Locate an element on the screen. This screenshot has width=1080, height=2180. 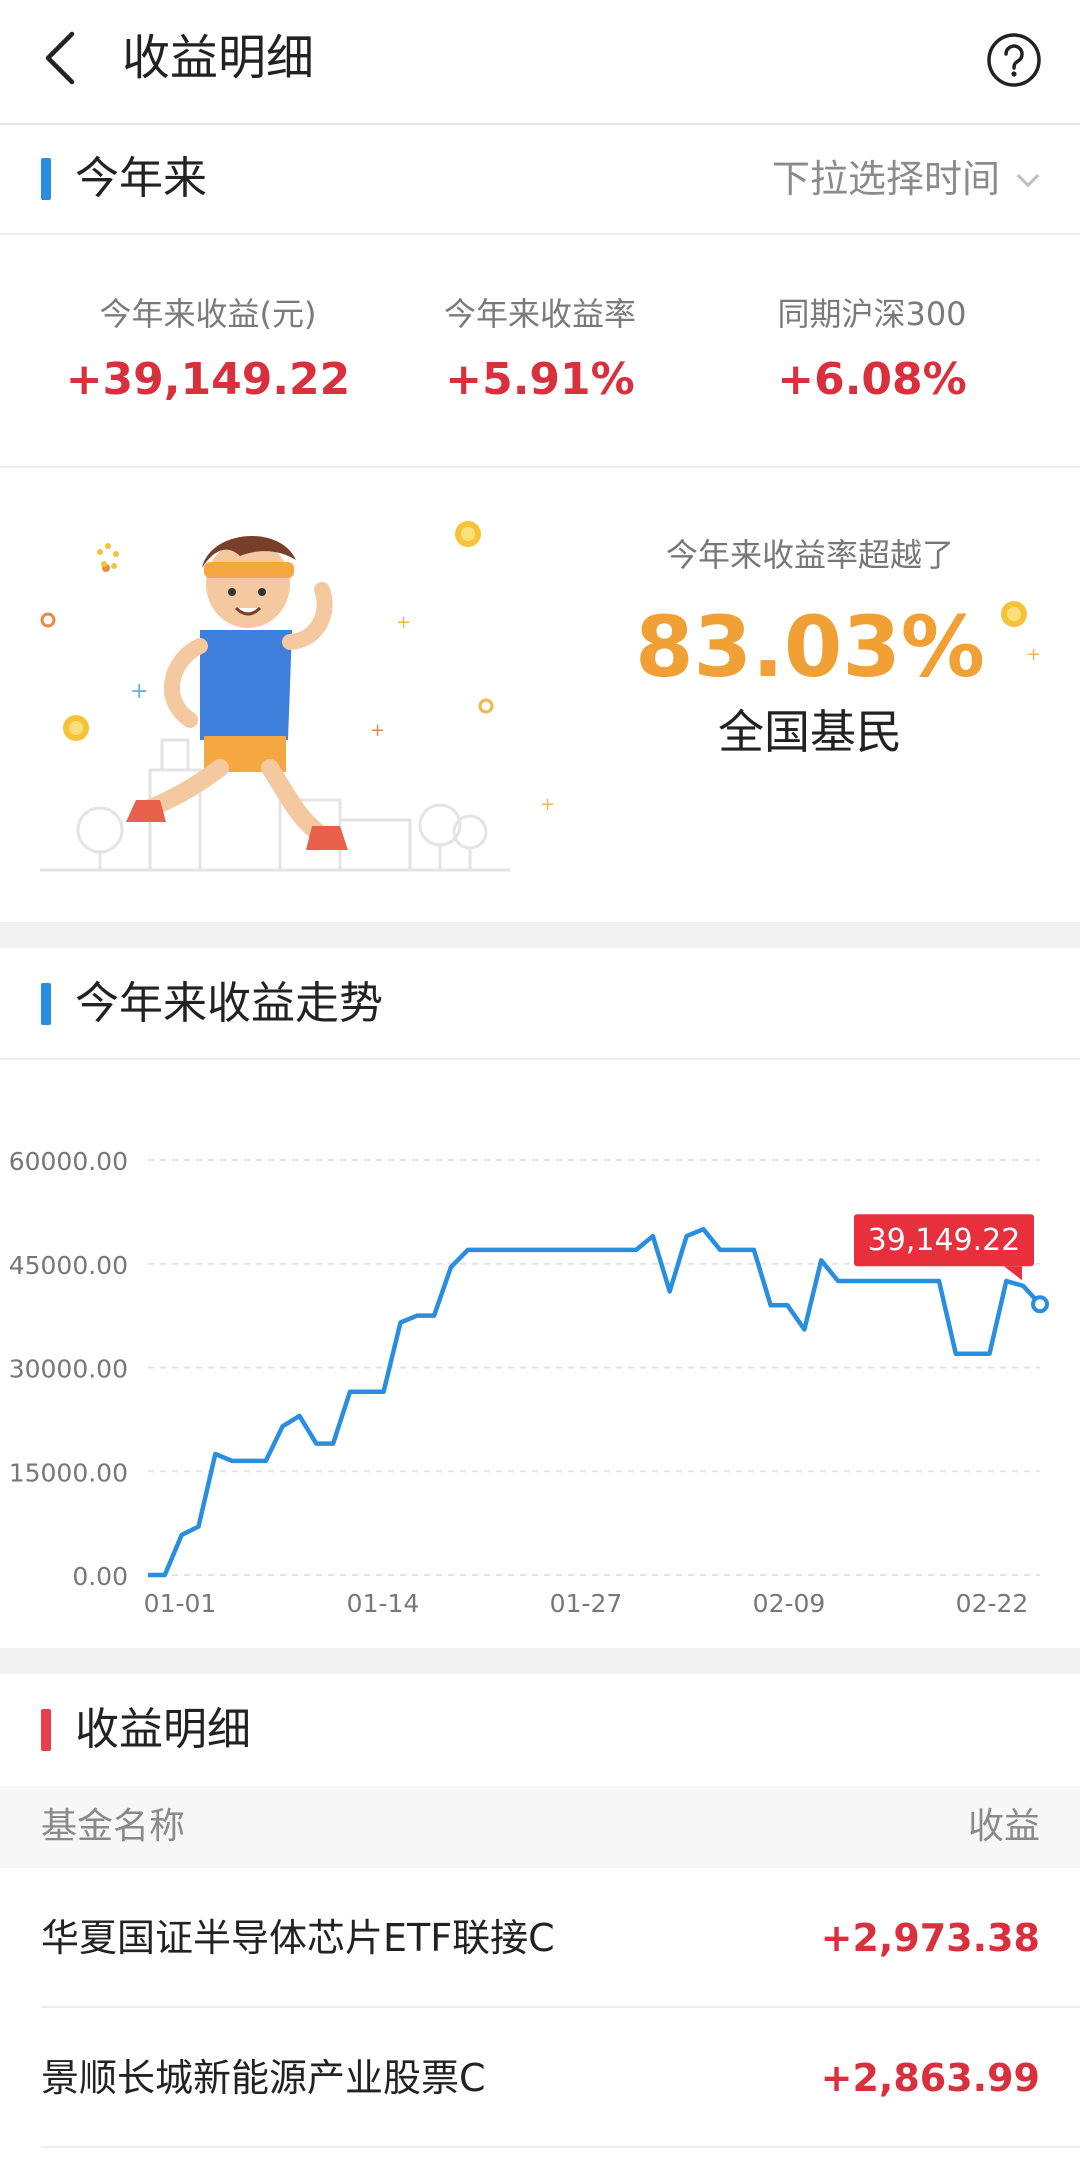
stat-value: +6.08% is located at coordinates (872, 379).